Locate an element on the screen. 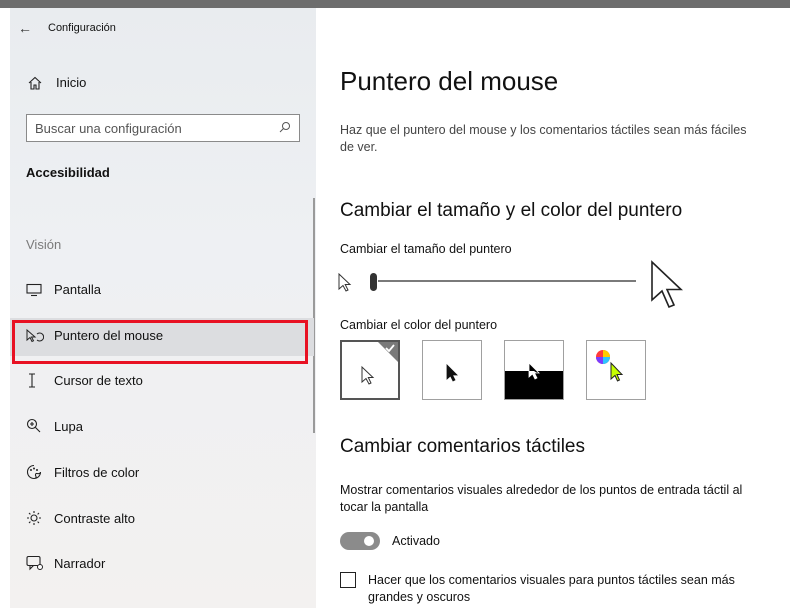 This screenshot has height=608, width=790. pointer-color-inverted-option is located at coordinates (534, 370).